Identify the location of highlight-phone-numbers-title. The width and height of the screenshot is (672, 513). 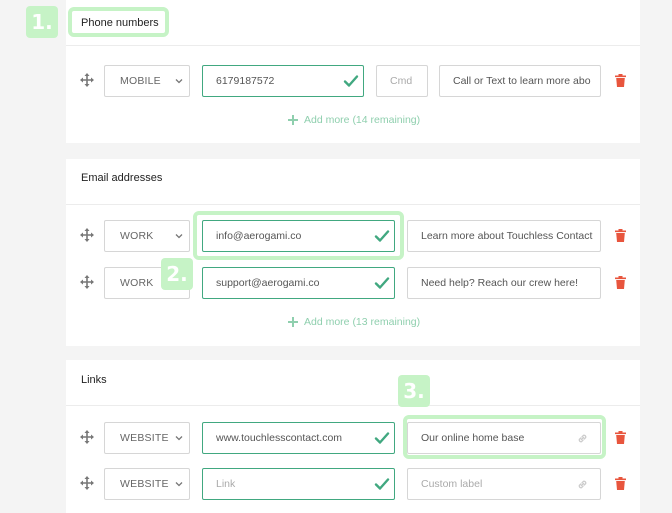
(118, 22).